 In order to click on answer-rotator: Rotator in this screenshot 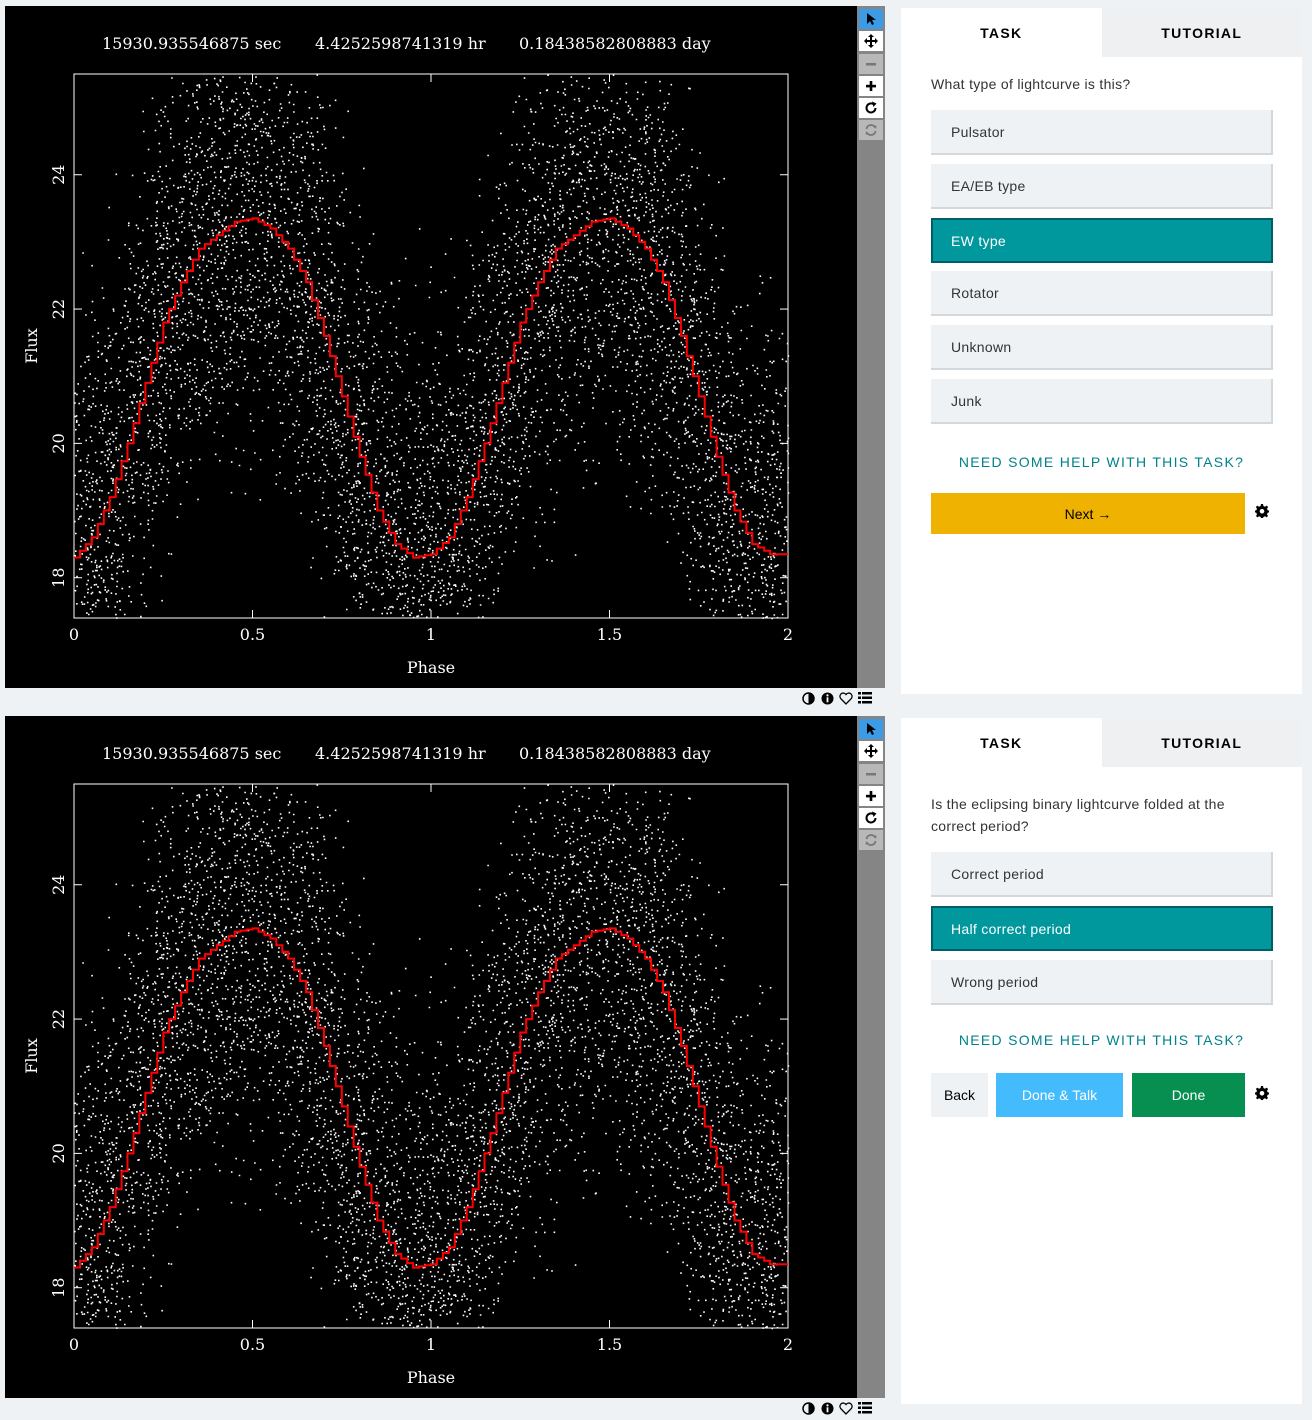, I will do `click(1102, 293)`.